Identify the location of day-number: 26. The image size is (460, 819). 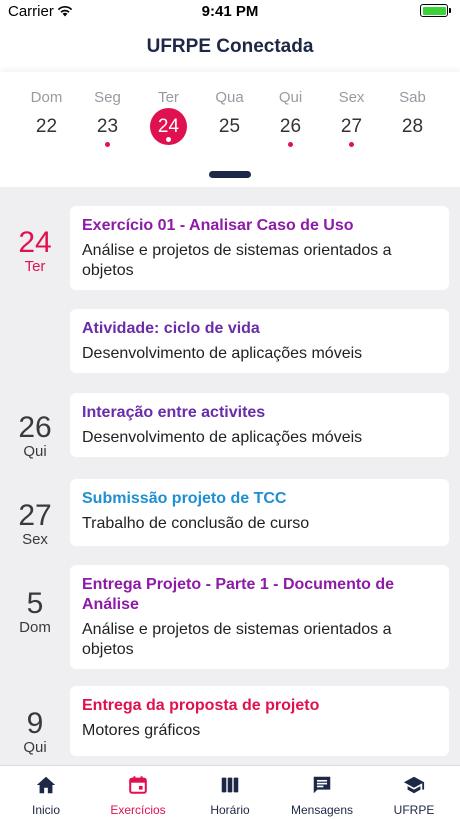
(290, 126).